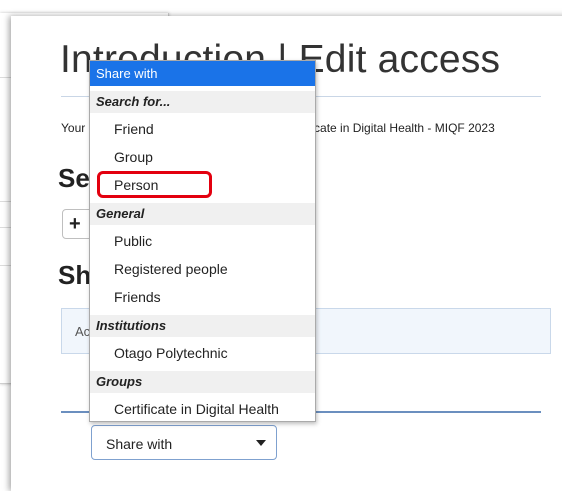  I want to click on plus-icon: +, so click(75, 224).